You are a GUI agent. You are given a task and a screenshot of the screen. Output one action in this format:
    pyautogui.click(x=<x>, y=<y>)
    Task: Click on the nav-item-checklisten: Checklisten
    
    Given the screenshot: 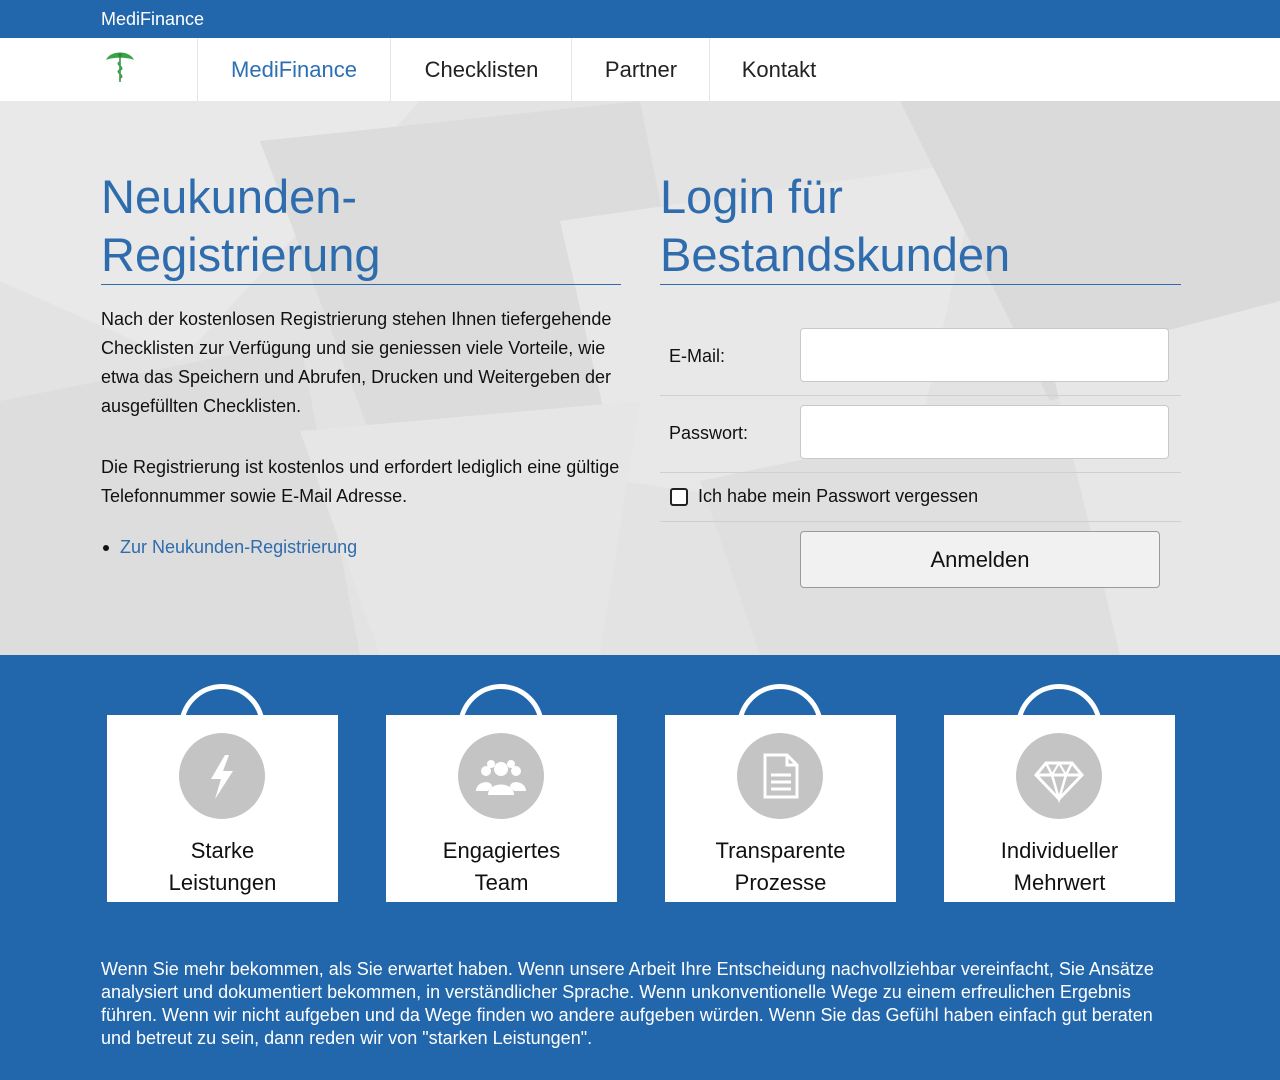 What is the action you would take?
    pyautogui.click(x=481, y=69)
    